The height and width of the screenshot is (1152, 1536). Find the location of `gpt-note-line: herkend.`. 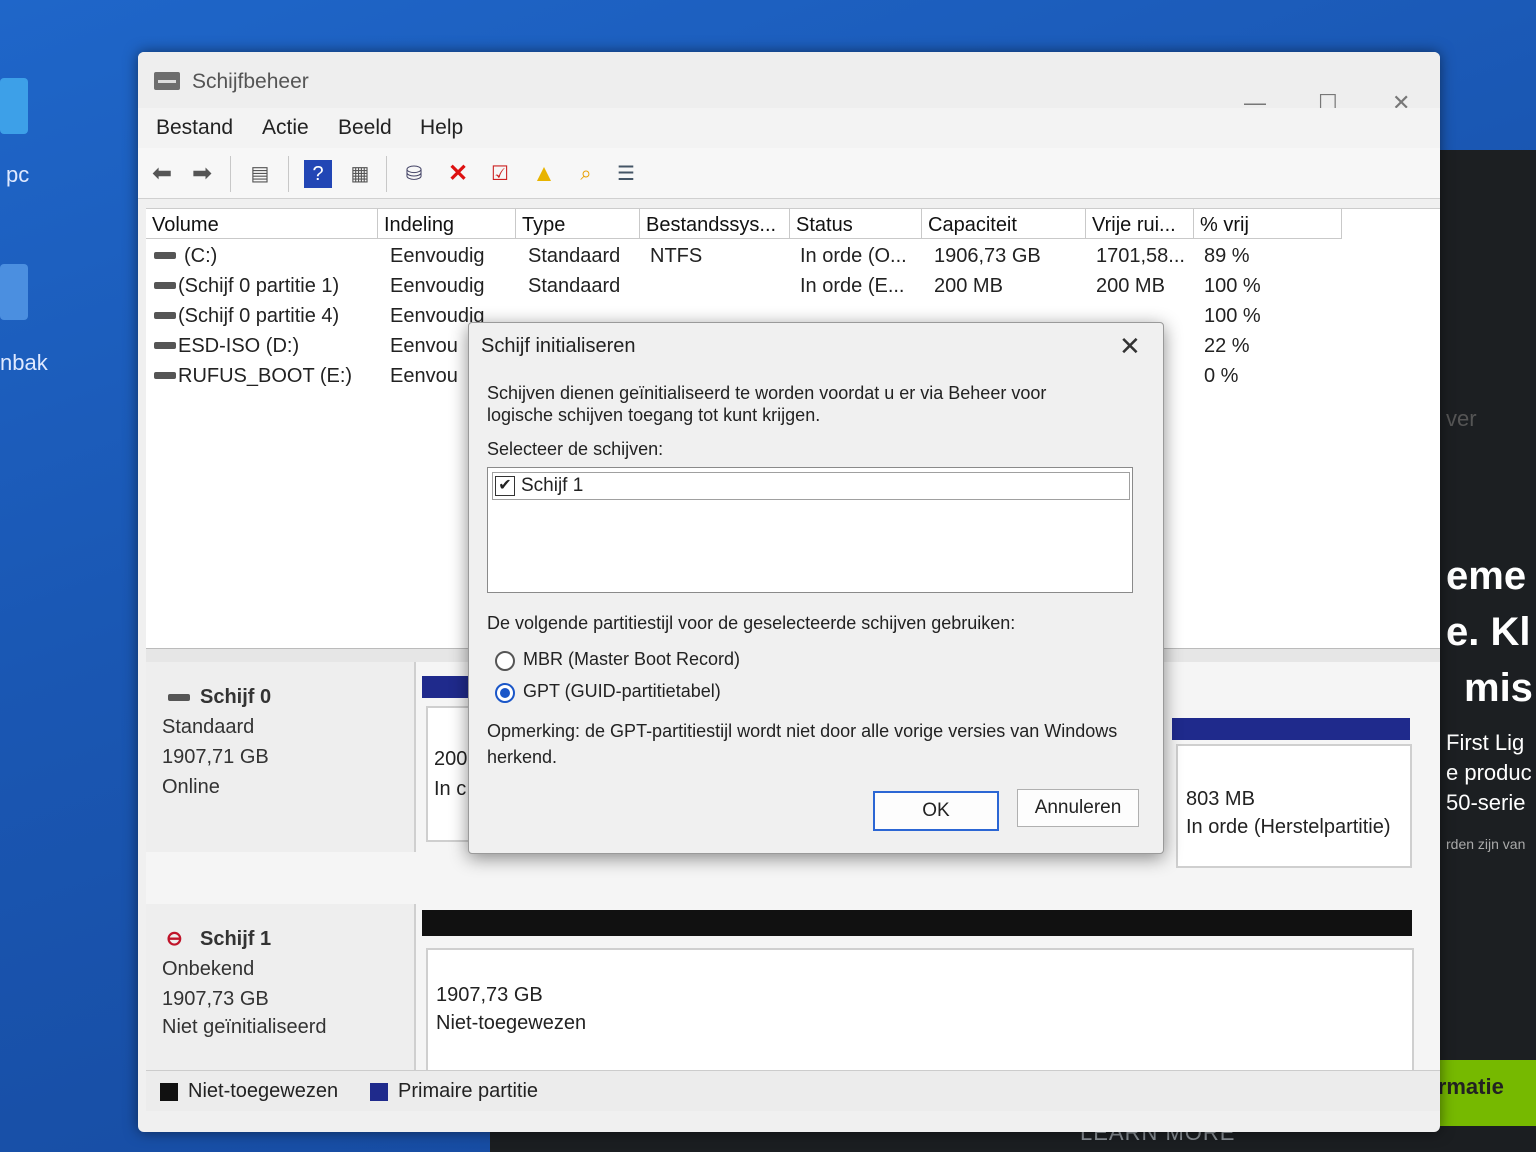

gpt-note-line: herkend. is located at coordinates (522, 757).